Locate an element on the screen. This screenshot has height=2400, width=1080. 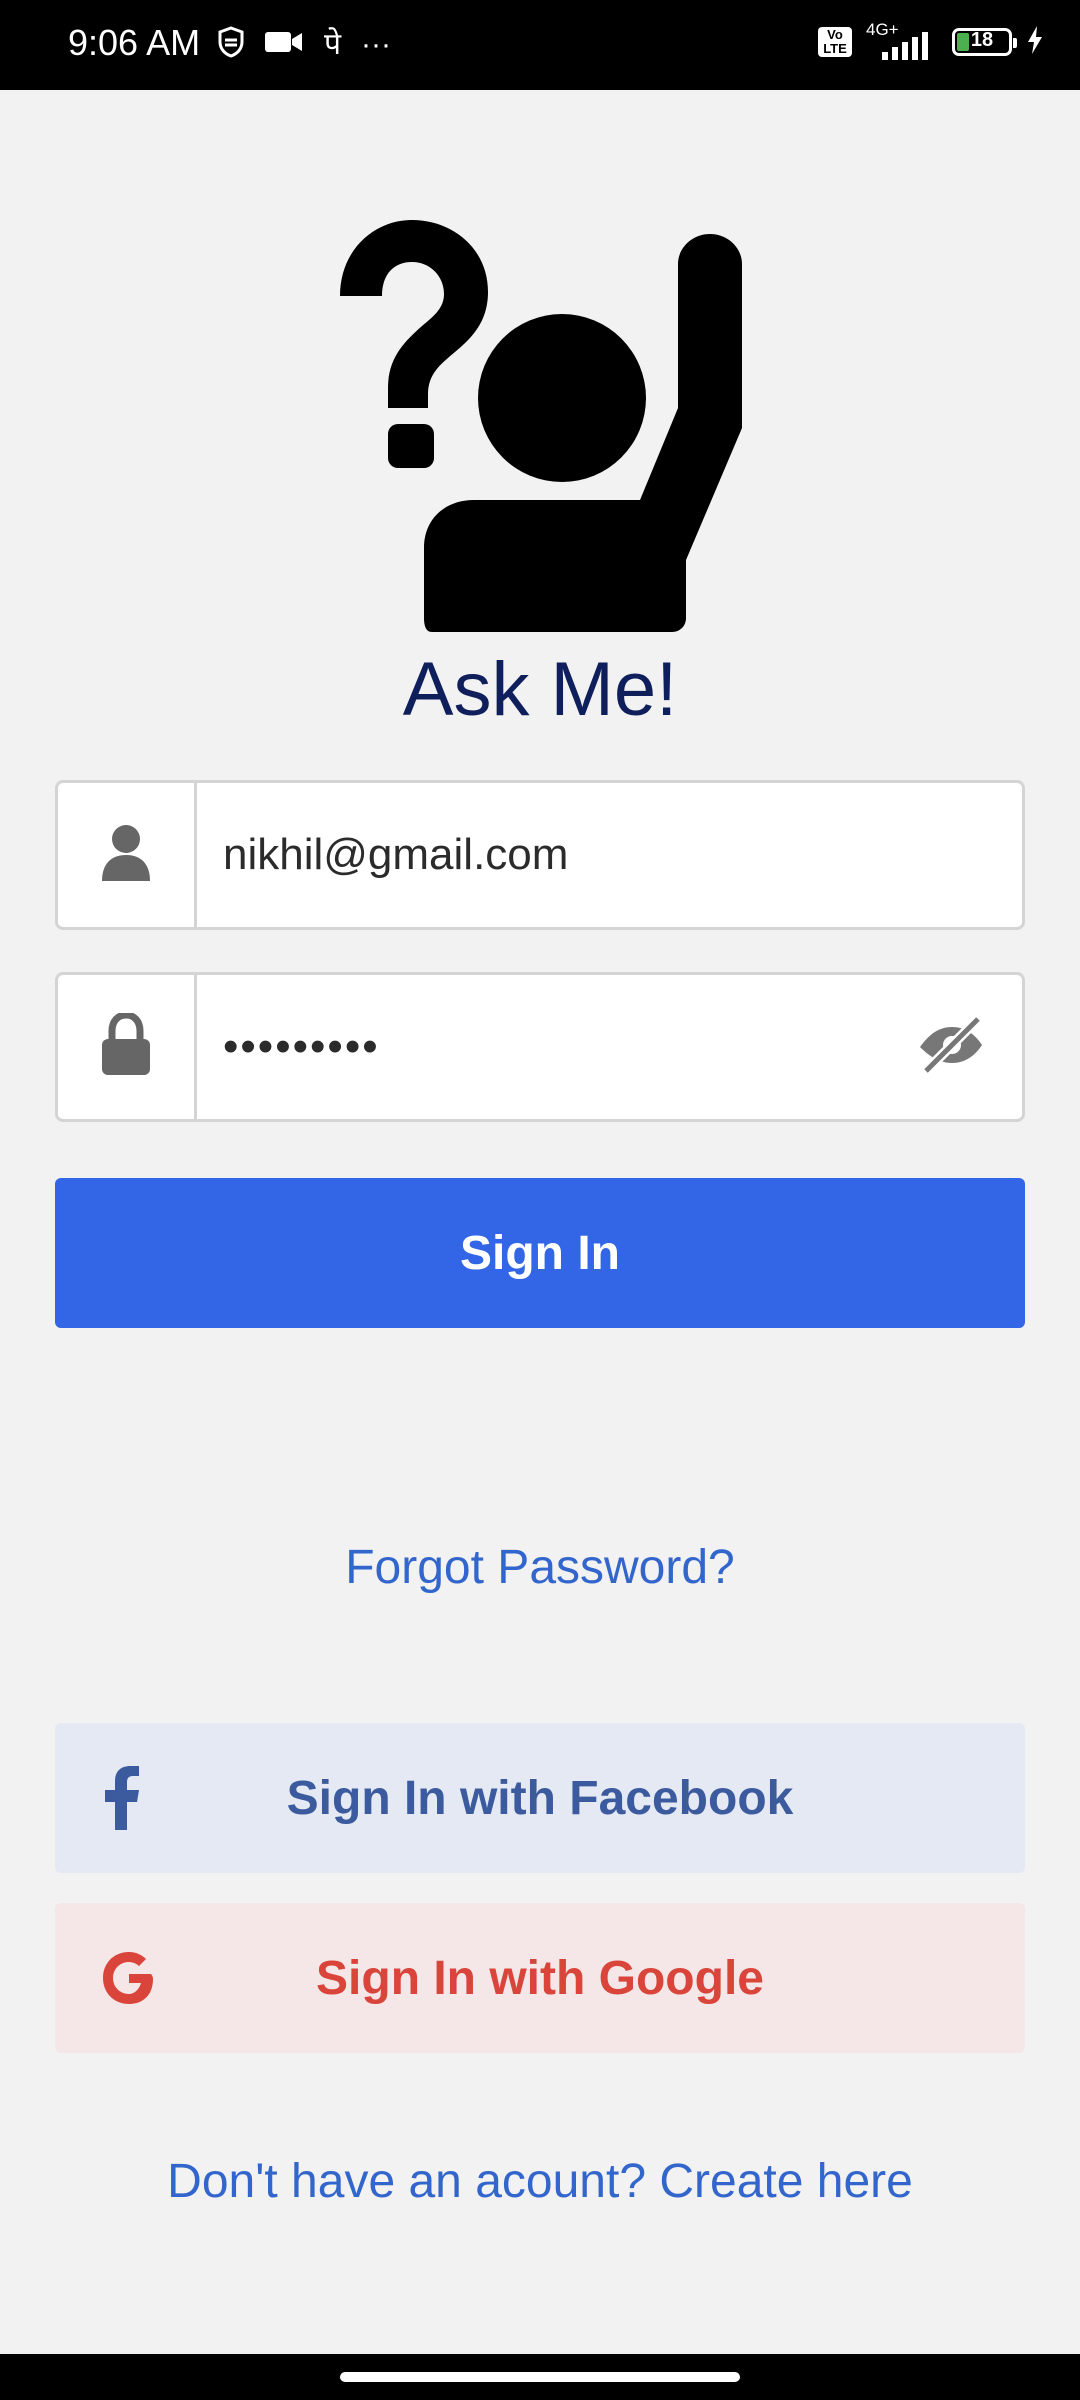
google-label: Sign In with Google is located at coordinates (540, 1978).